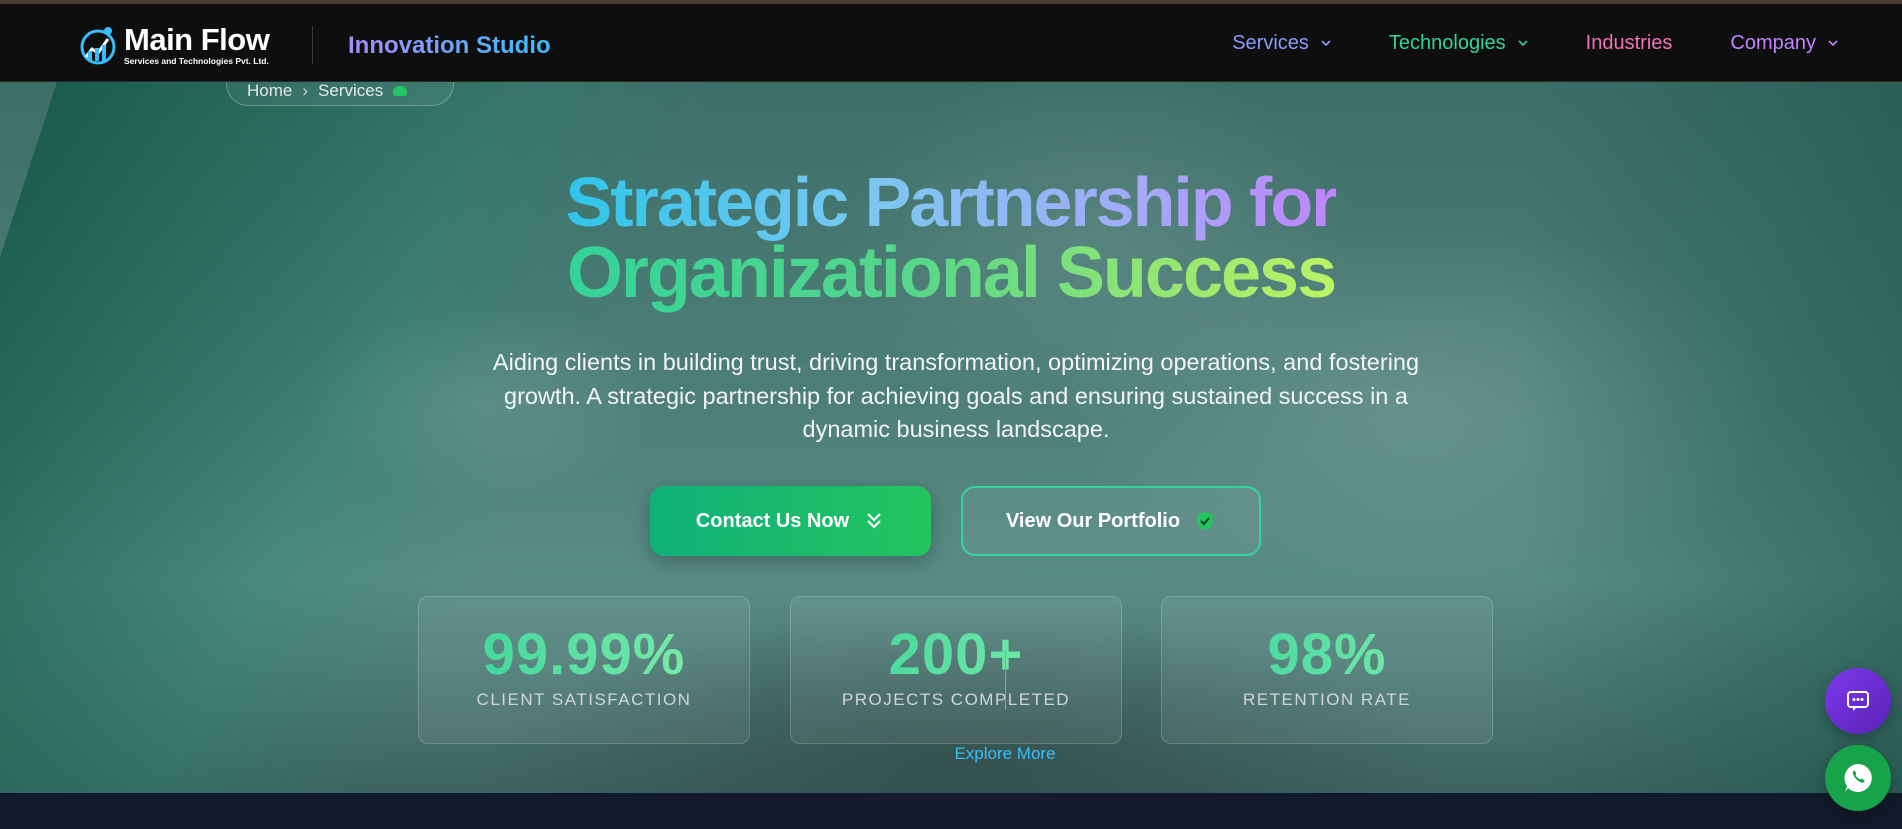 The height and width of the screenshot is (829, 1902). I want to click on nav-divider, so click(312, 45).